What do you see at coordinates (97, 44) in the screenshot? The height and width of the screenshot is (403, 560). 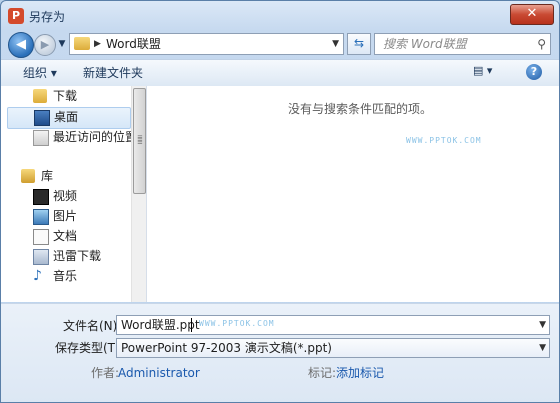 I see `breadcrumb-chevron-icon: ▶` at bounding box center [97, 44].